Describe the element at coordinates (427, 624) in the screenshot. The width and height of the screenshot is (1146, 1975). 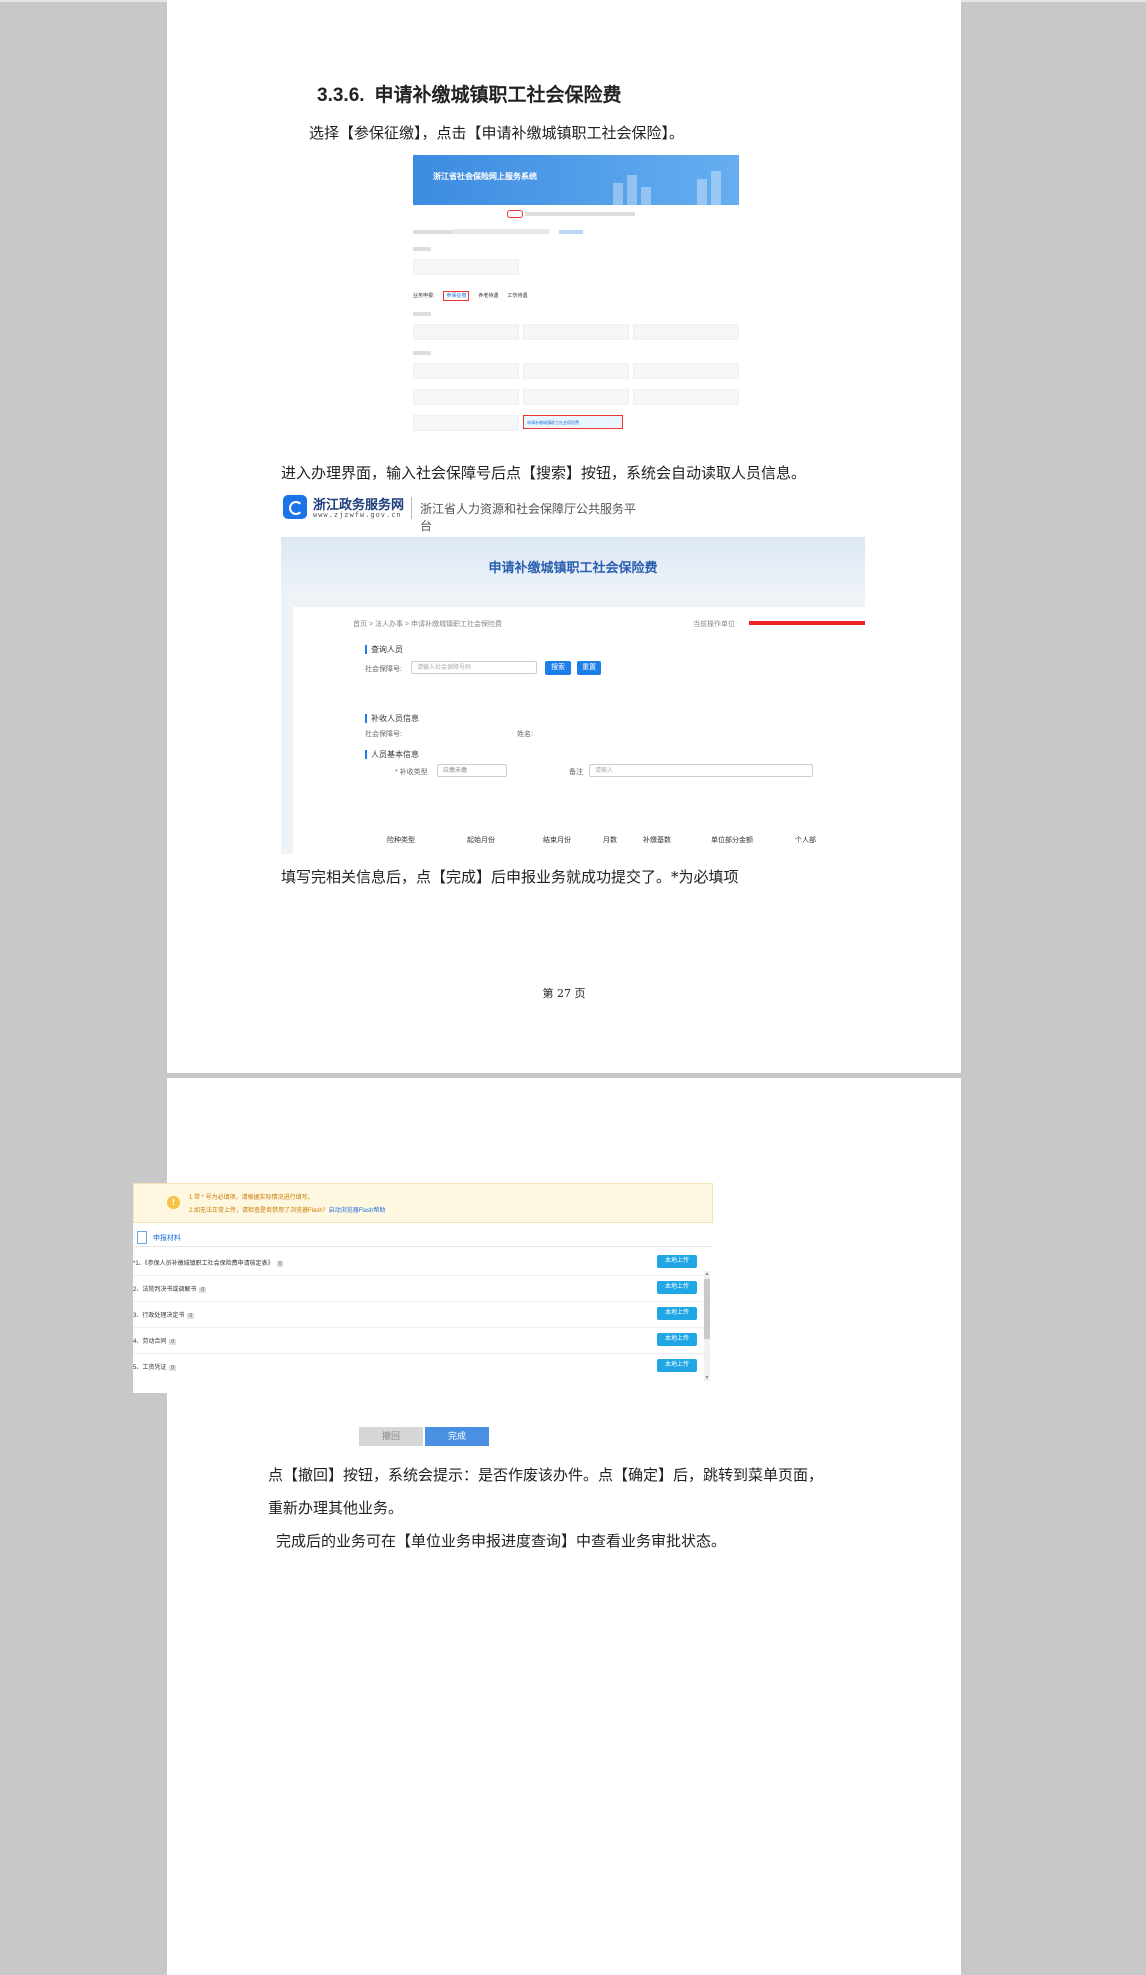
I see `breadcrumb: 首页 > 法人办事 > 申请补缴城镇职工社会保险费` at that location.